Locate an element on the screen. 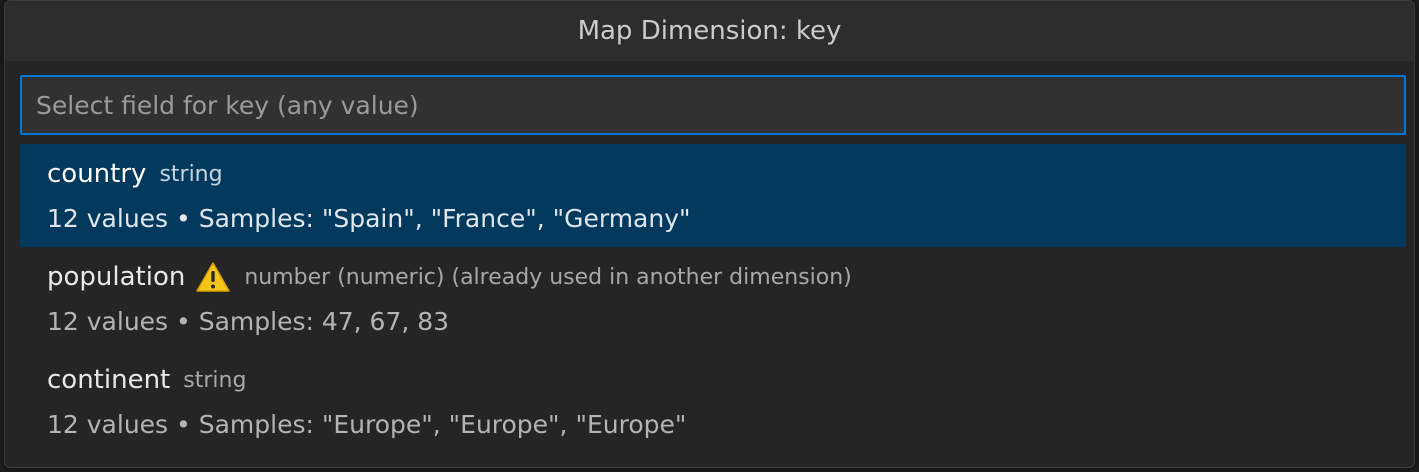  warning-icon is located at coordinates (213, 277).